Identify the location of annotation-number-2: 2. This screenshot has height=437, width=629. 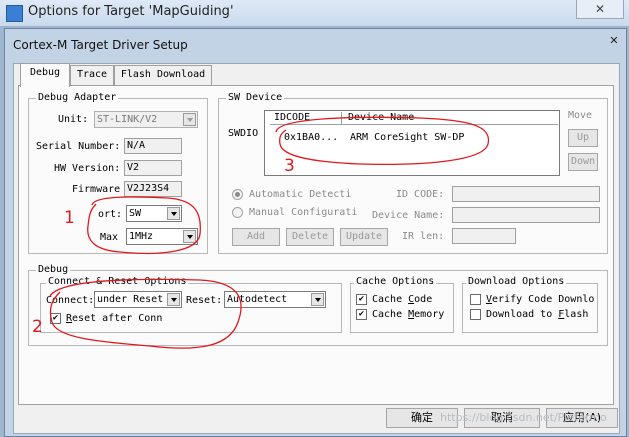
(37, 327).